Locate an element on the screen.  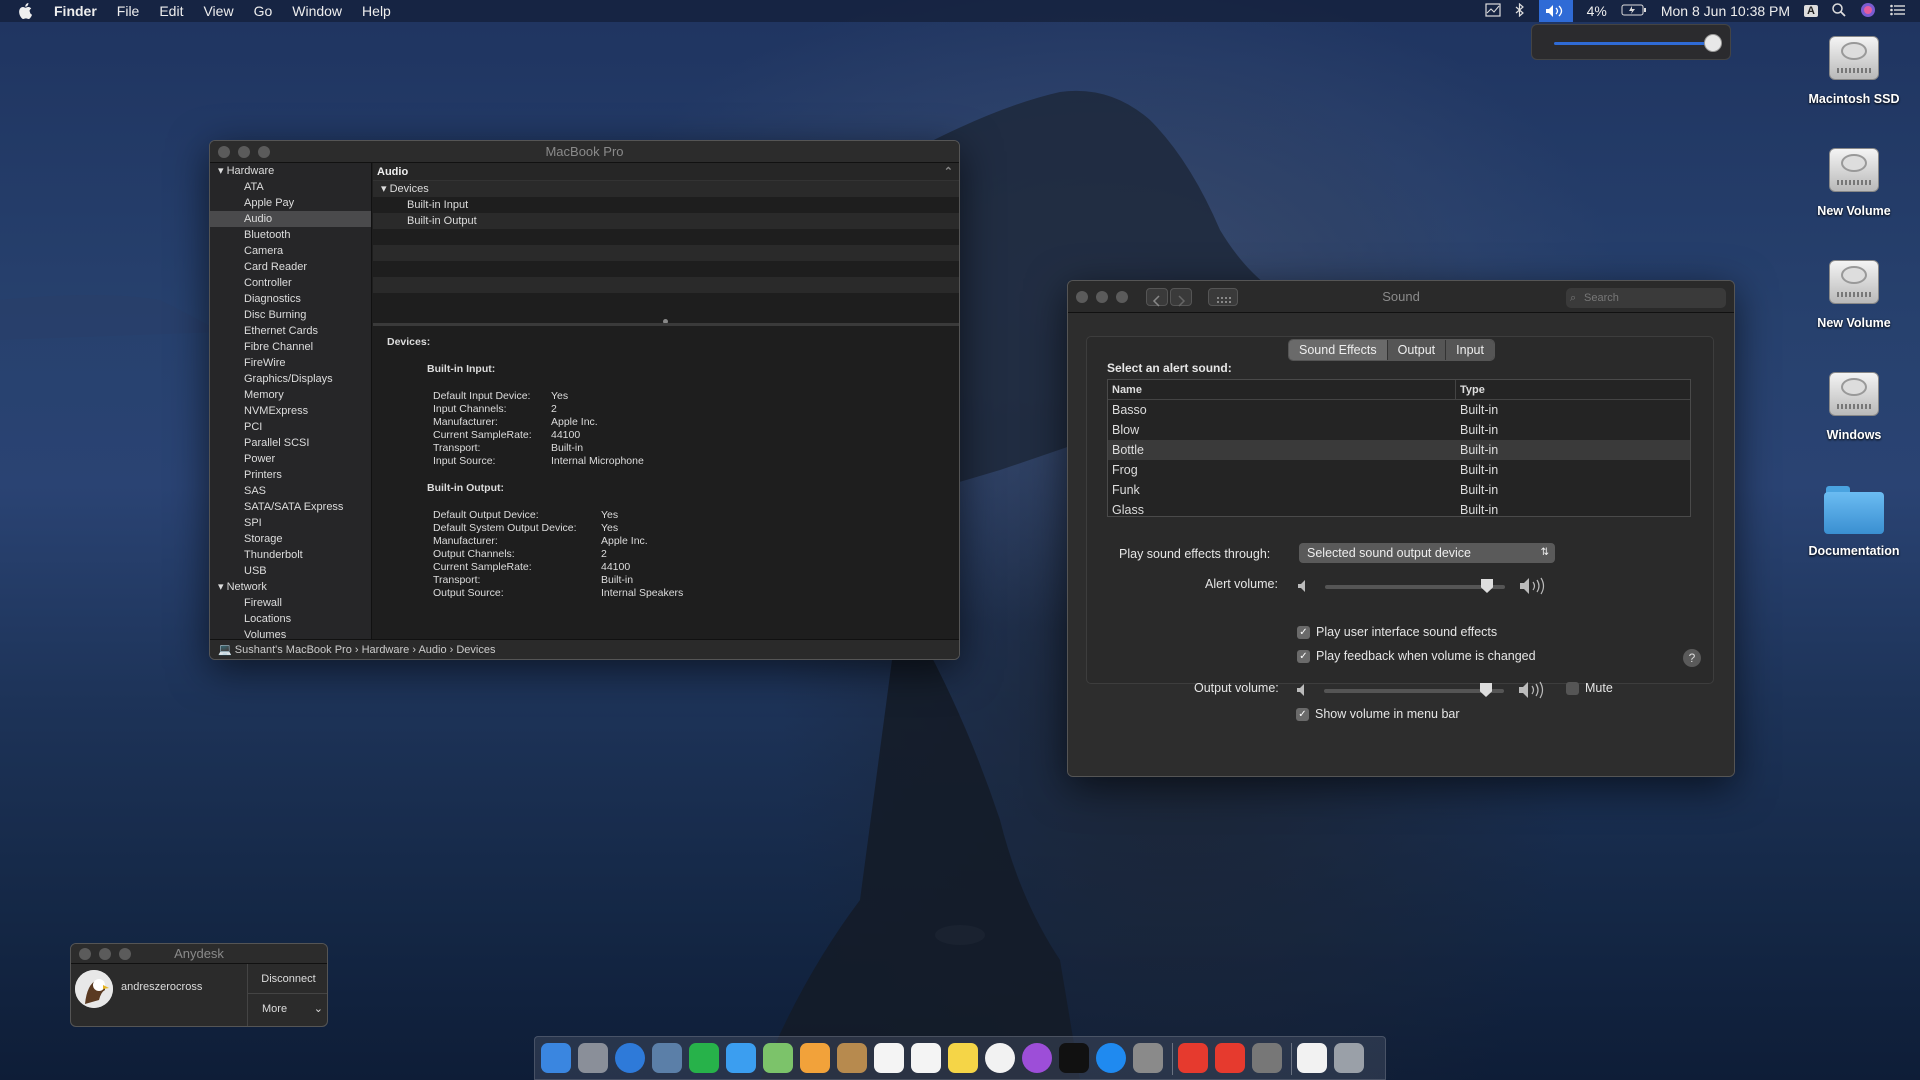
sidebar-item-spi: SPI is located at coordinates (290, 523).